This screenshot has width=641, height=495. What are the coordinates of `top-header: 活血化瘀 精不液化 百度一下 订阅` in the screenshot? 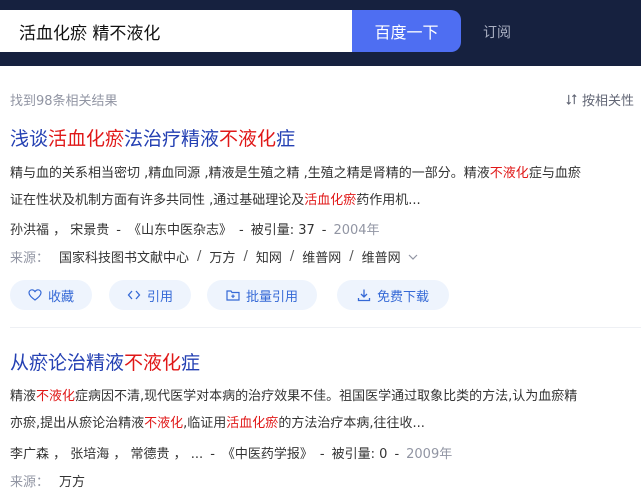 It's located at (320, 33).